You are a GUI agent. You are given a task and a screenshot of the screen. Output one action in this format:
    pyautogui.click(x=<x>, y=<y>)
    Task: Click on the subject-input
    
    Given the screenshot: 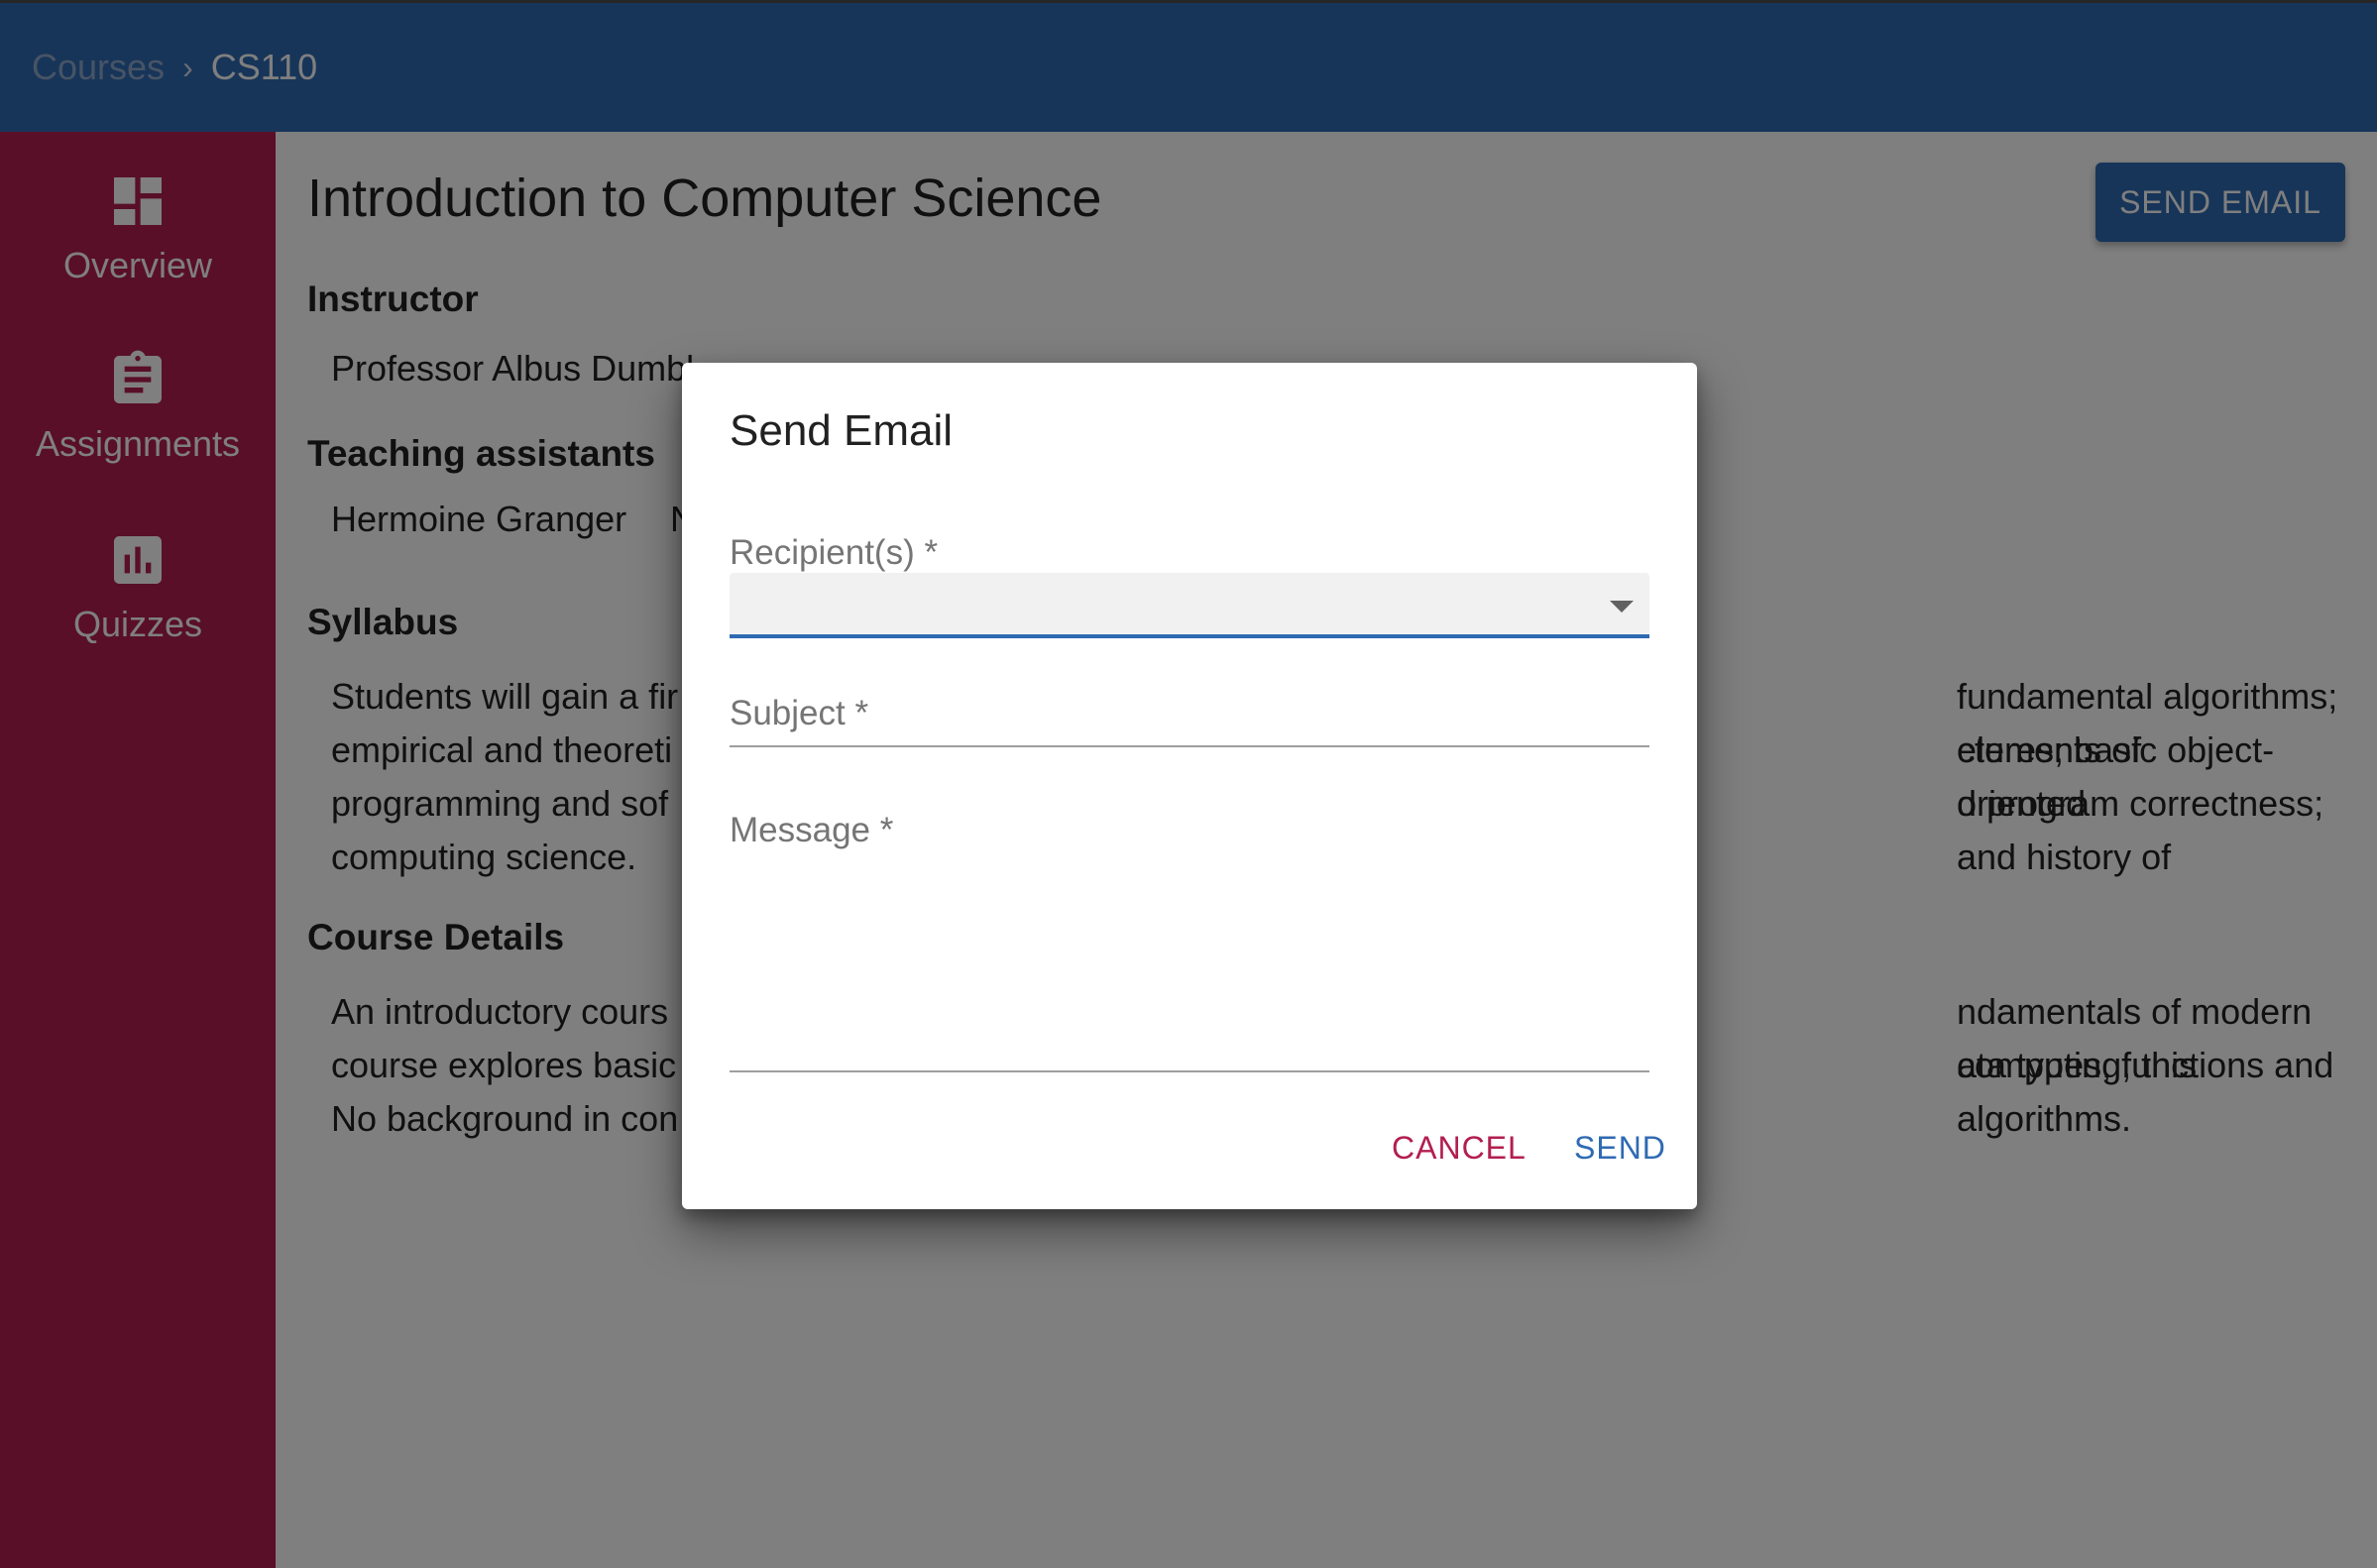 What is the action you would take?
    pyautogui.click(x=1189, y=746)
    